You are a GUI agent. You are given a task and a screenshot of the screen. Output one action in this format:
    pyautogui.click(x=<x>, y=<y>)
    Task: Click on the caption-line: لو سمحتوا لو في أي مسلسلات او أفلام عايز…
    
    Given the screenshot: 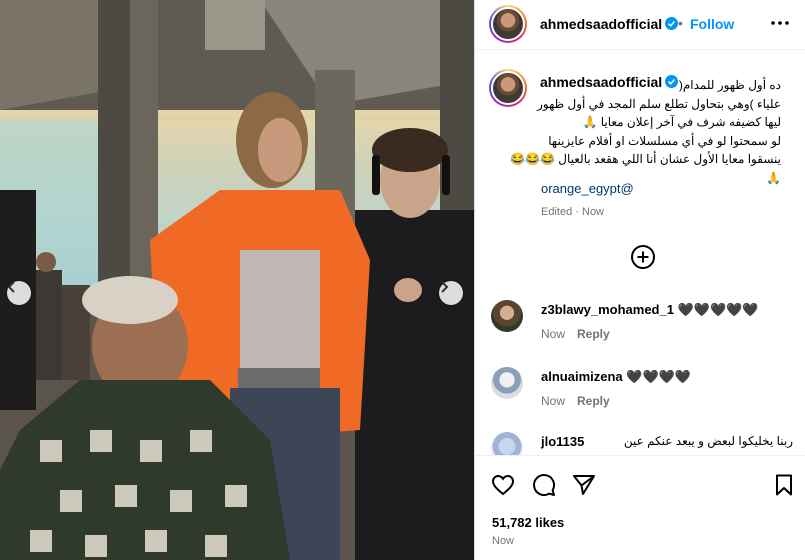 What is the action you would take?
    pyautogui.click(x=664, y=140)
    